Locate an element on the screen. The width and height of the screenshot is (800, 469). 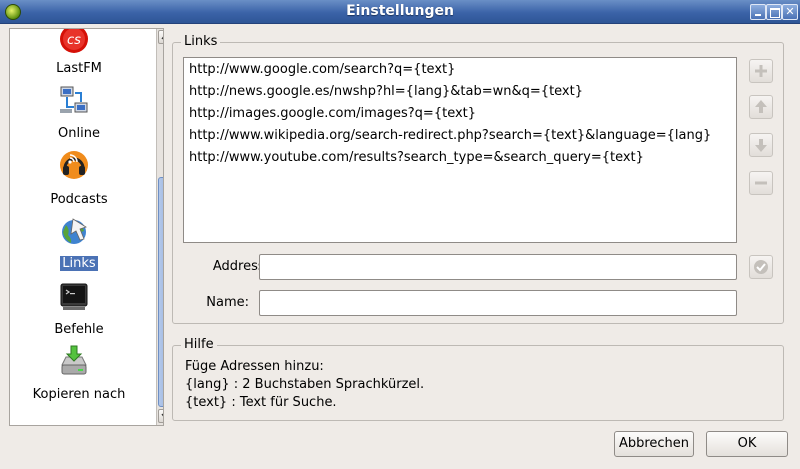
sidebar-item-label: LastFM is located at coordinates (79, 68).